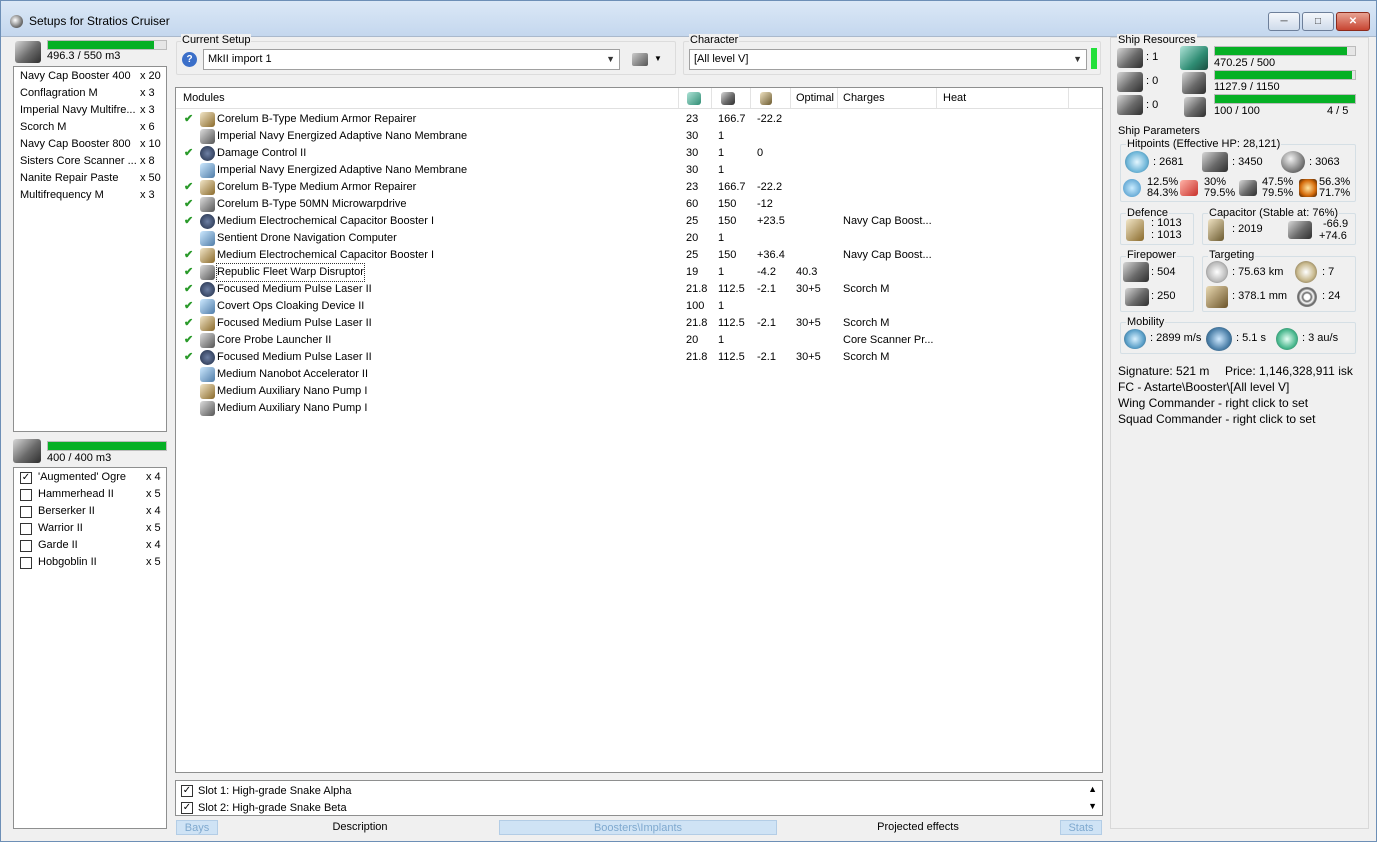 This screenshot has height=842, width=1377. I want to click on cargo-item: Navy Cap Booster 800 x 10, so click(90, 144).